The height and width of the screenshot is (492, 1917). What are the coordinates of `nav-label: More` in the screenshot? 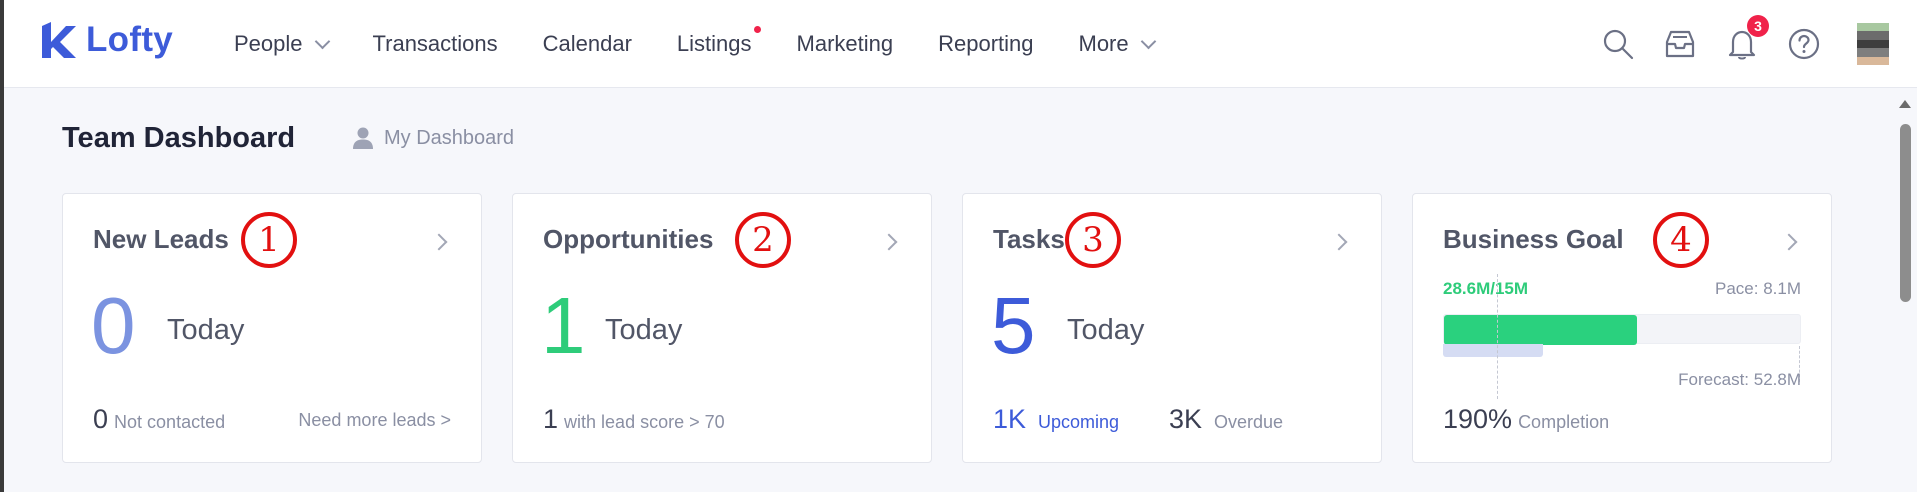 It's located at (1103, 43).